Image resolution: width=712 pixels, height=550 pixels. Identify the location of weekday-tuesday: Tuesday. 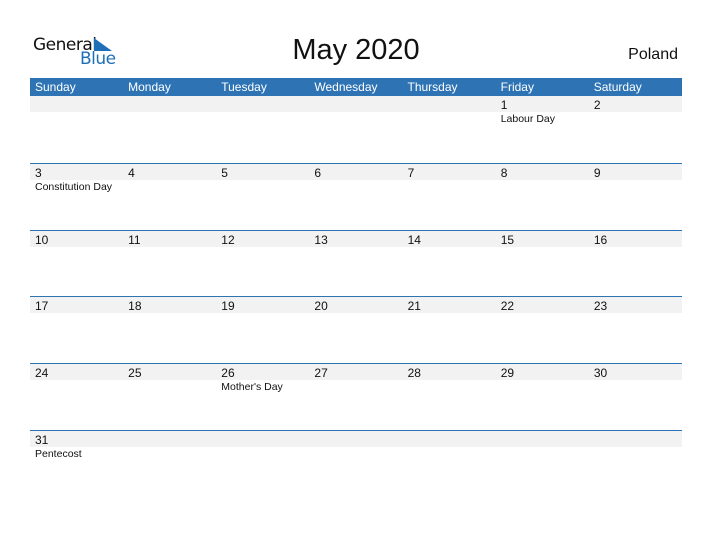
(244, 87).